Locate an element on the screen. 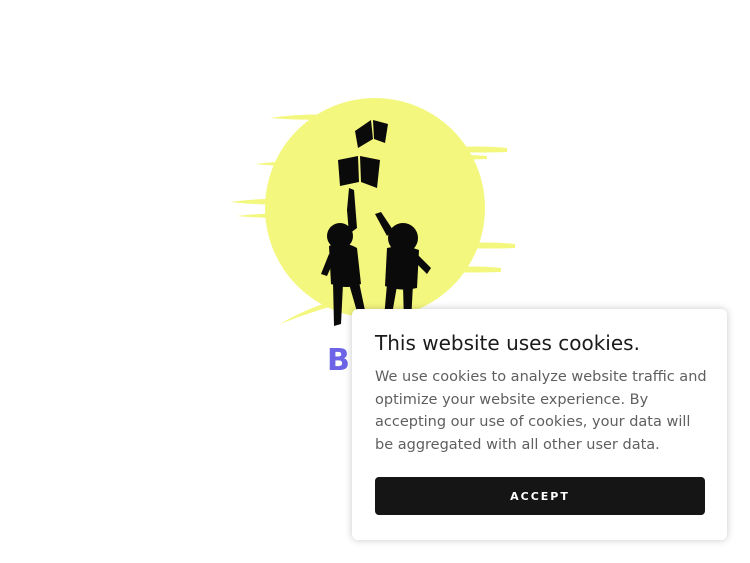 Image resolution: width=750 pixels, height=563 pixels. cookie-banner-title: This website uses cookies. is located at coordinates (507, 343).